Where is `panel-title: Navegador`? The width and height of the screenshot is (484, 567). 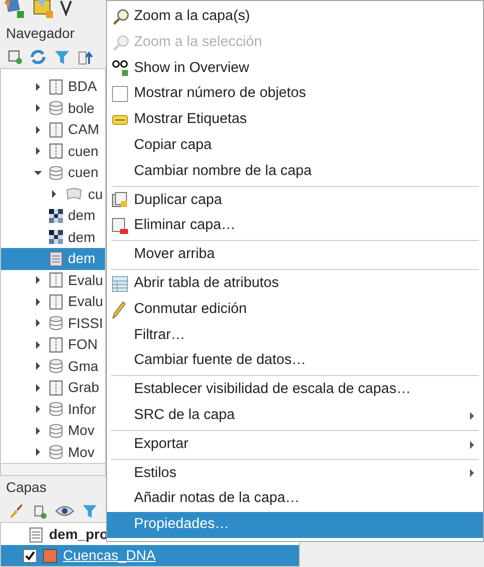
panel-title: Navegador is located at coordinates (40, 33).